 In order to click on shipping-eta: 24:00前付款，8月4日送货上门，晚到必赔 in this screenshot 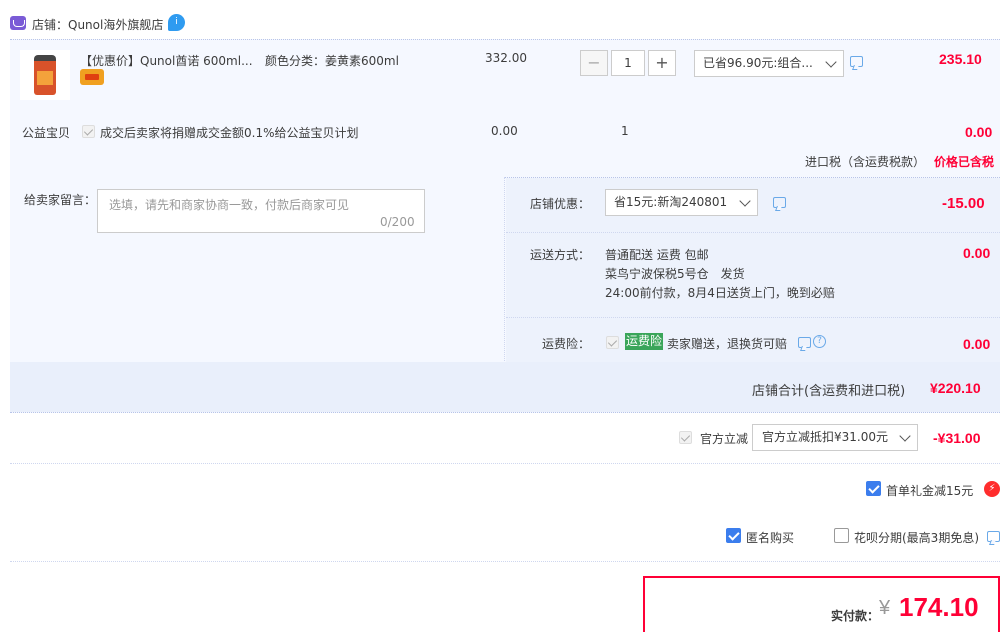, I will do `click(720, 293)`.